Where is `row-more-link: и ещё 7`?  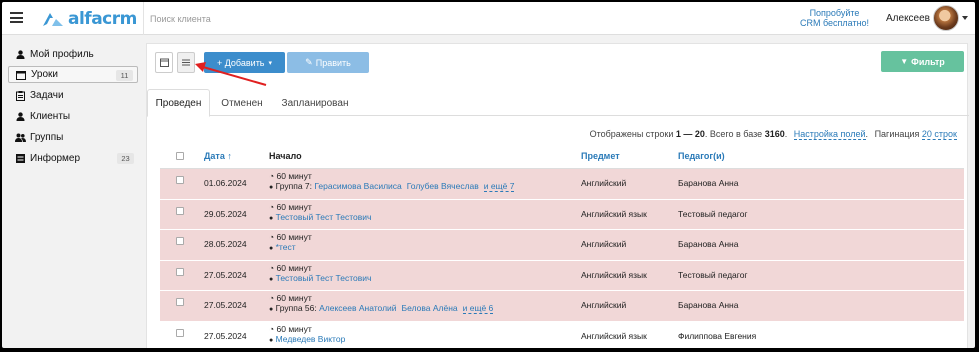
row-more-link: и ещё 7 is located at coordinates (499, 186).